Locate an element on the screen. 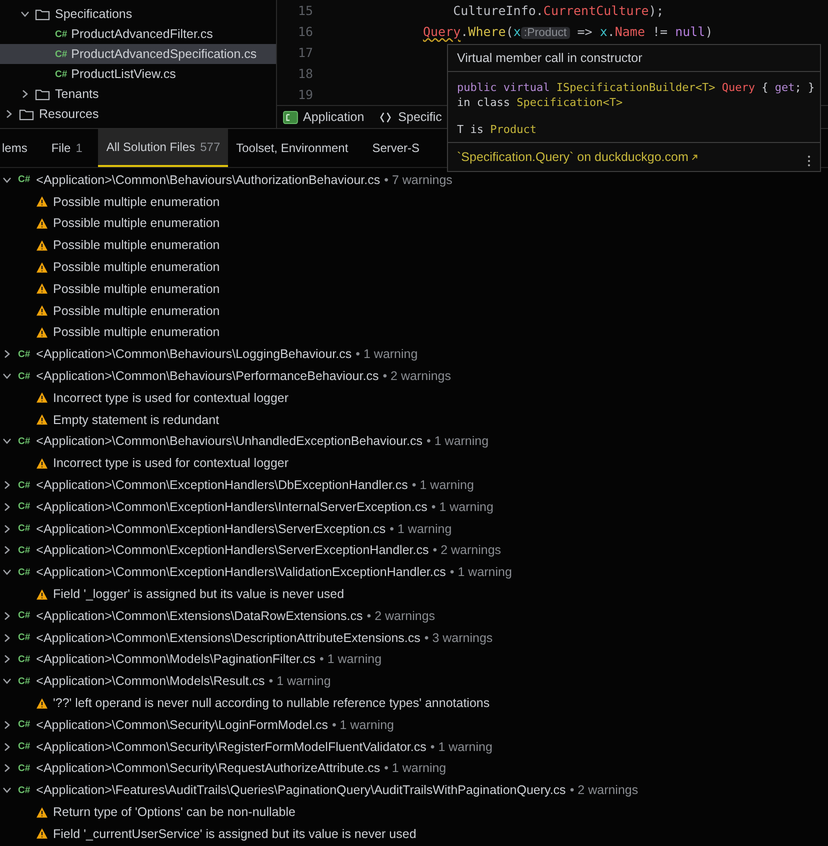 The image size is (828, 846). file-path: <Application>\Common\Behaviours\UnhandledExceptionBehaviour.cs is located at coordinates (229, 441).